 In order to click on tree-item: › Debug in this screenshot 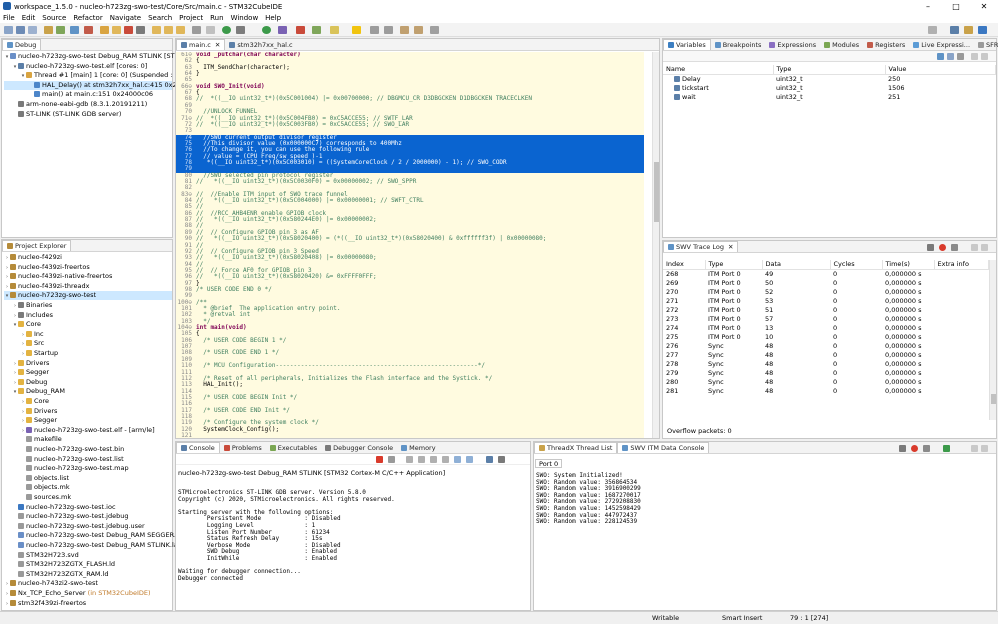, I will do `click(88, 382)`.